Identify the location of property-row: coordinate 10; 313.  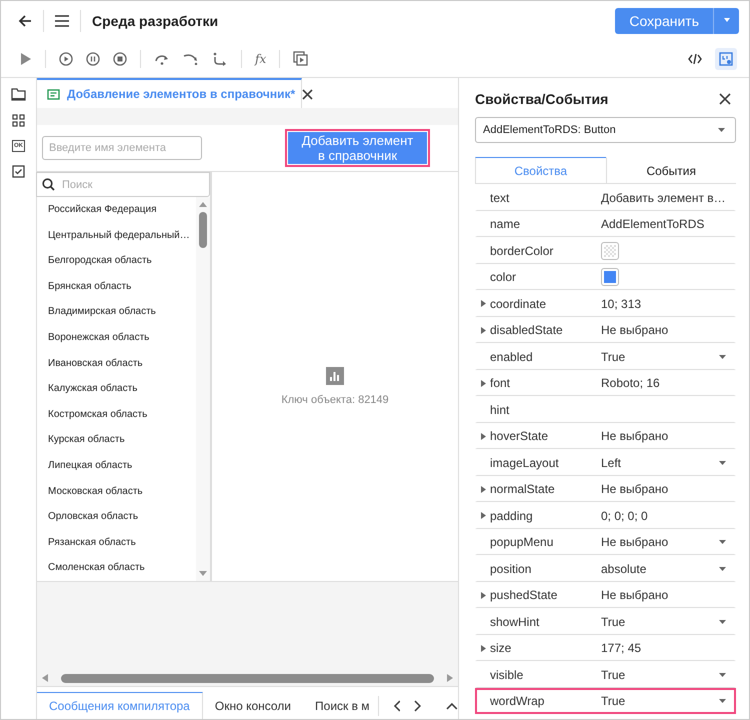
(605, 303).